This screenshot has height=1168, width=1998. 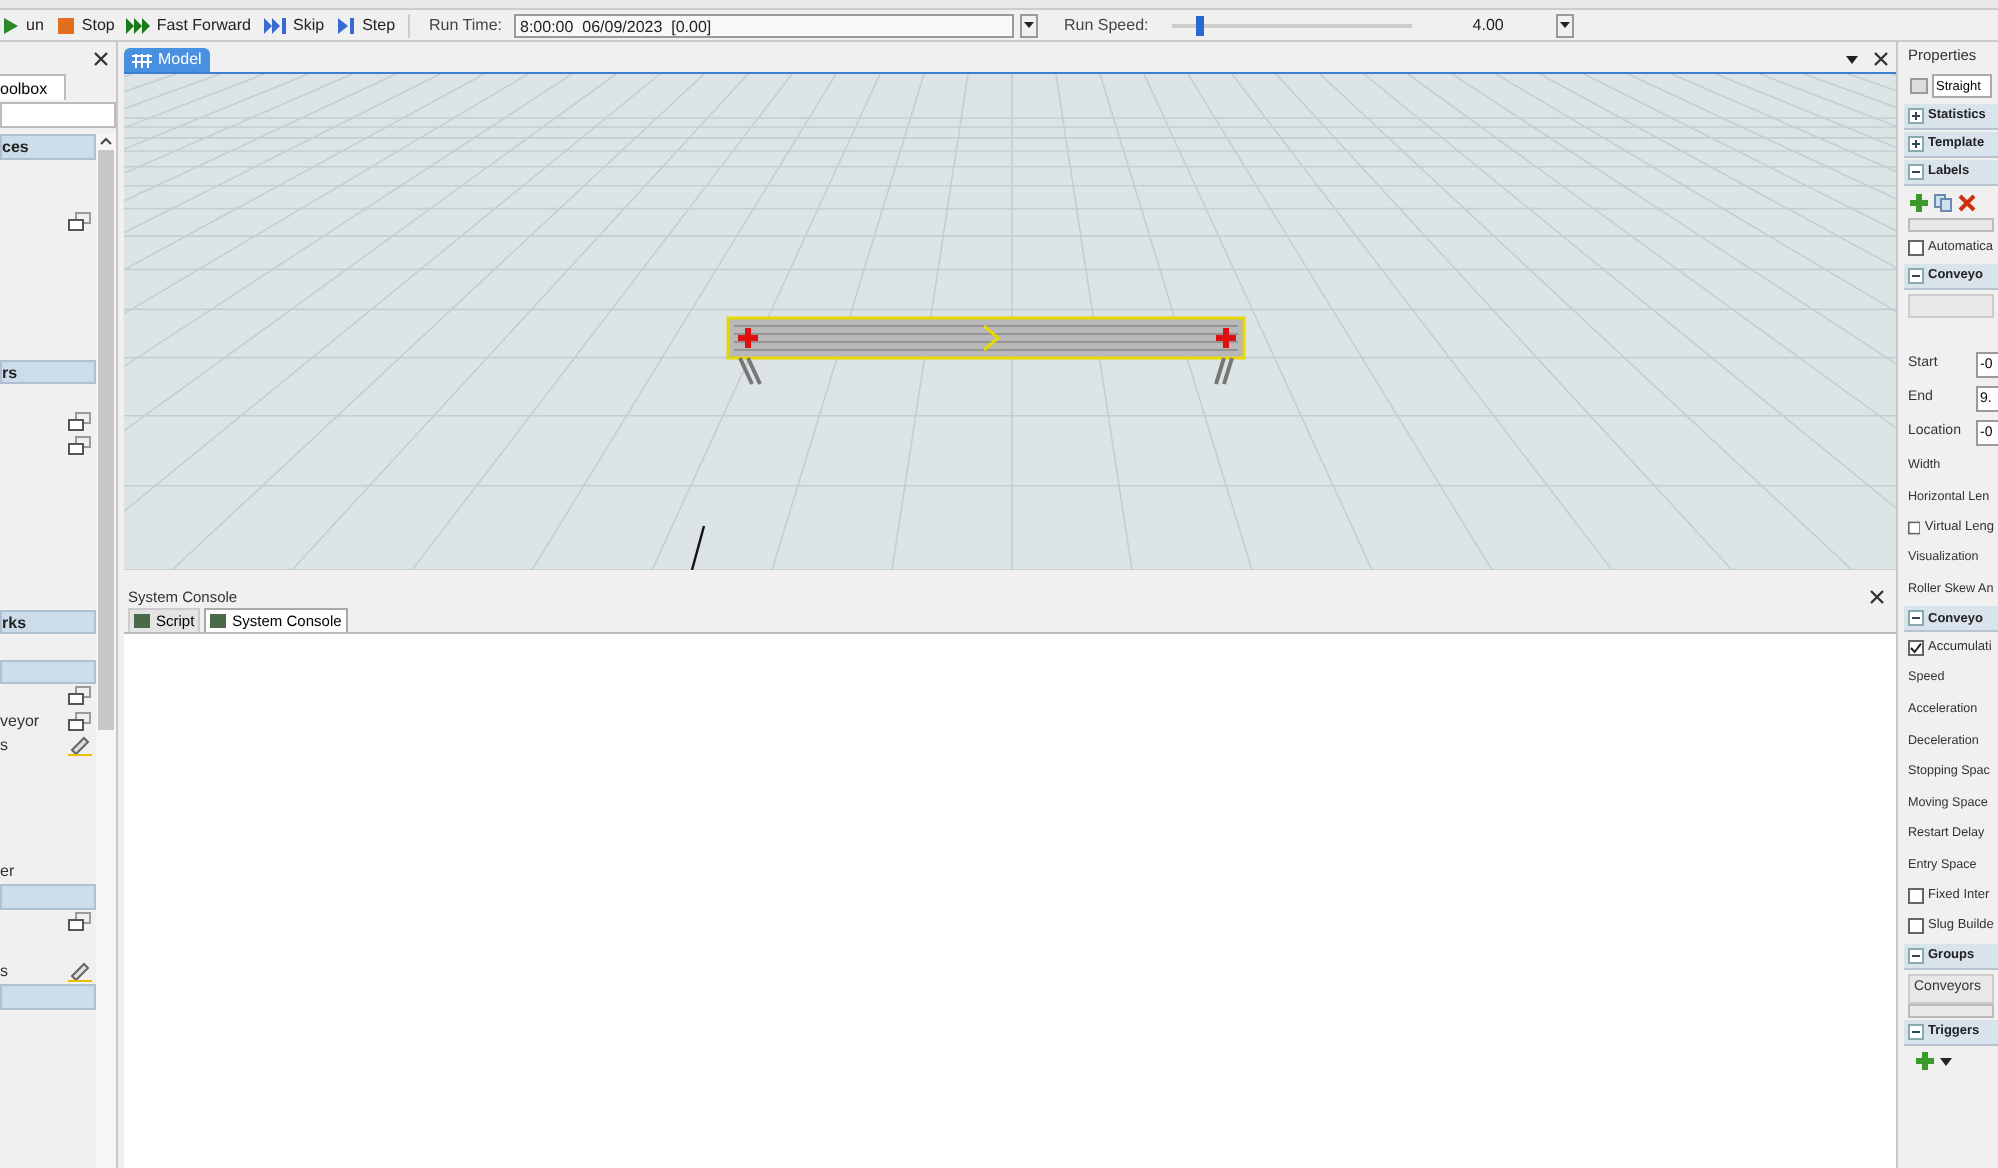 I want to click on object-icon, so click(x=1919, y=86).